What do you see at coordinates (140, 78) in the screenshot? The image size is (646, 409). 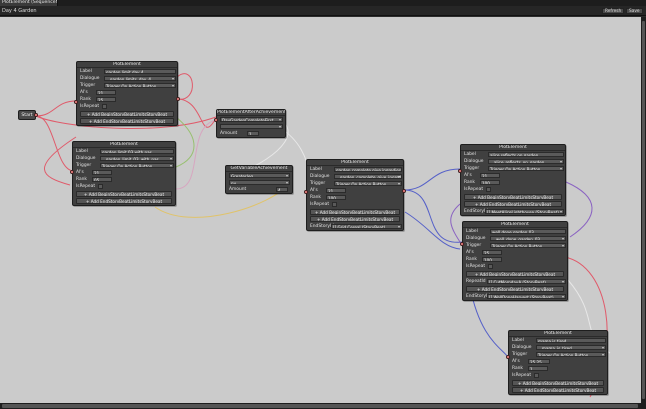 I see `dialogue-select: ...garden limits_day_4` at bounding box center [140, 78].